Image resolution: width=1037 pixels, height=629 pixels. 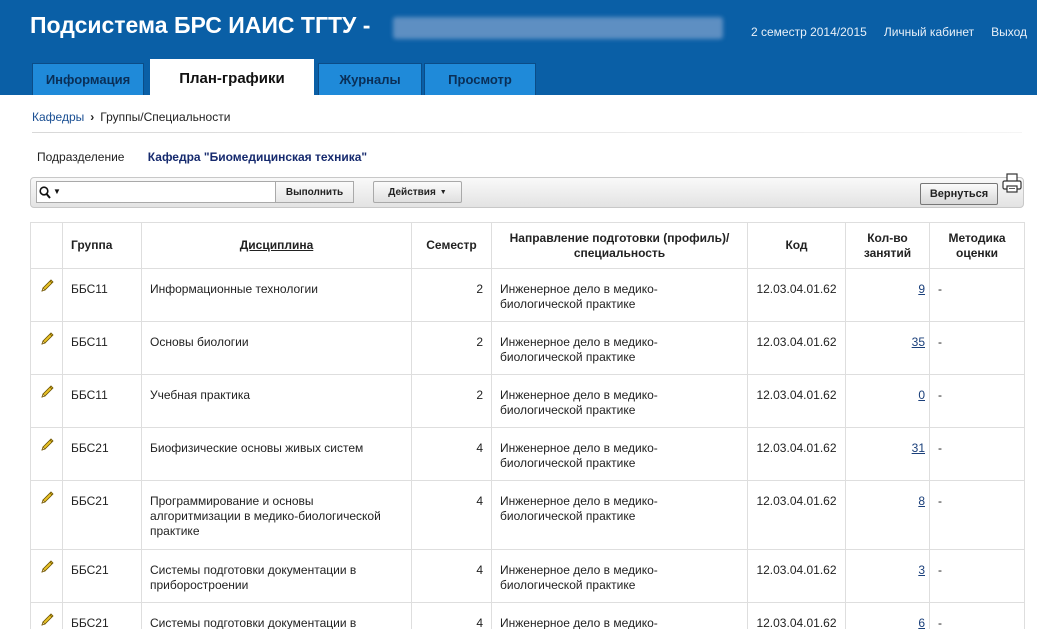 What do you see at coordinates (921, 289) in the screenshot?
I see `lesson-count-link: 9` at bounding box center [921, 289].